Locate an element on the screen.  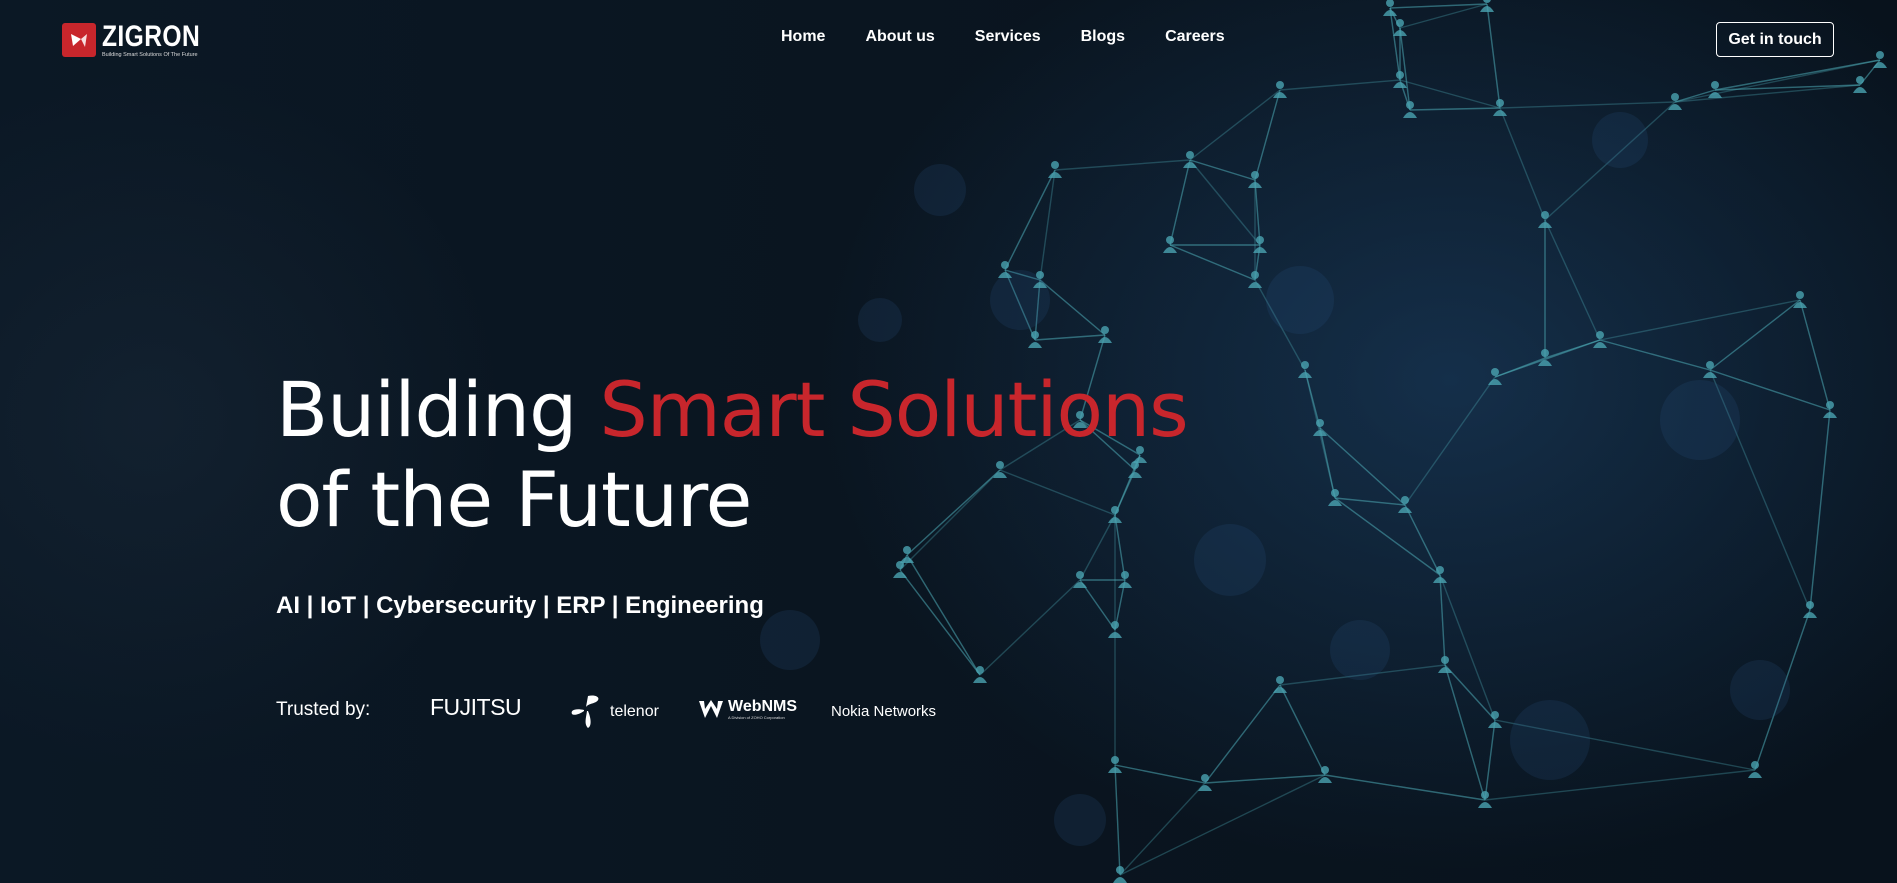
telenor-logo: telenor is located at coordinates (612, 712).